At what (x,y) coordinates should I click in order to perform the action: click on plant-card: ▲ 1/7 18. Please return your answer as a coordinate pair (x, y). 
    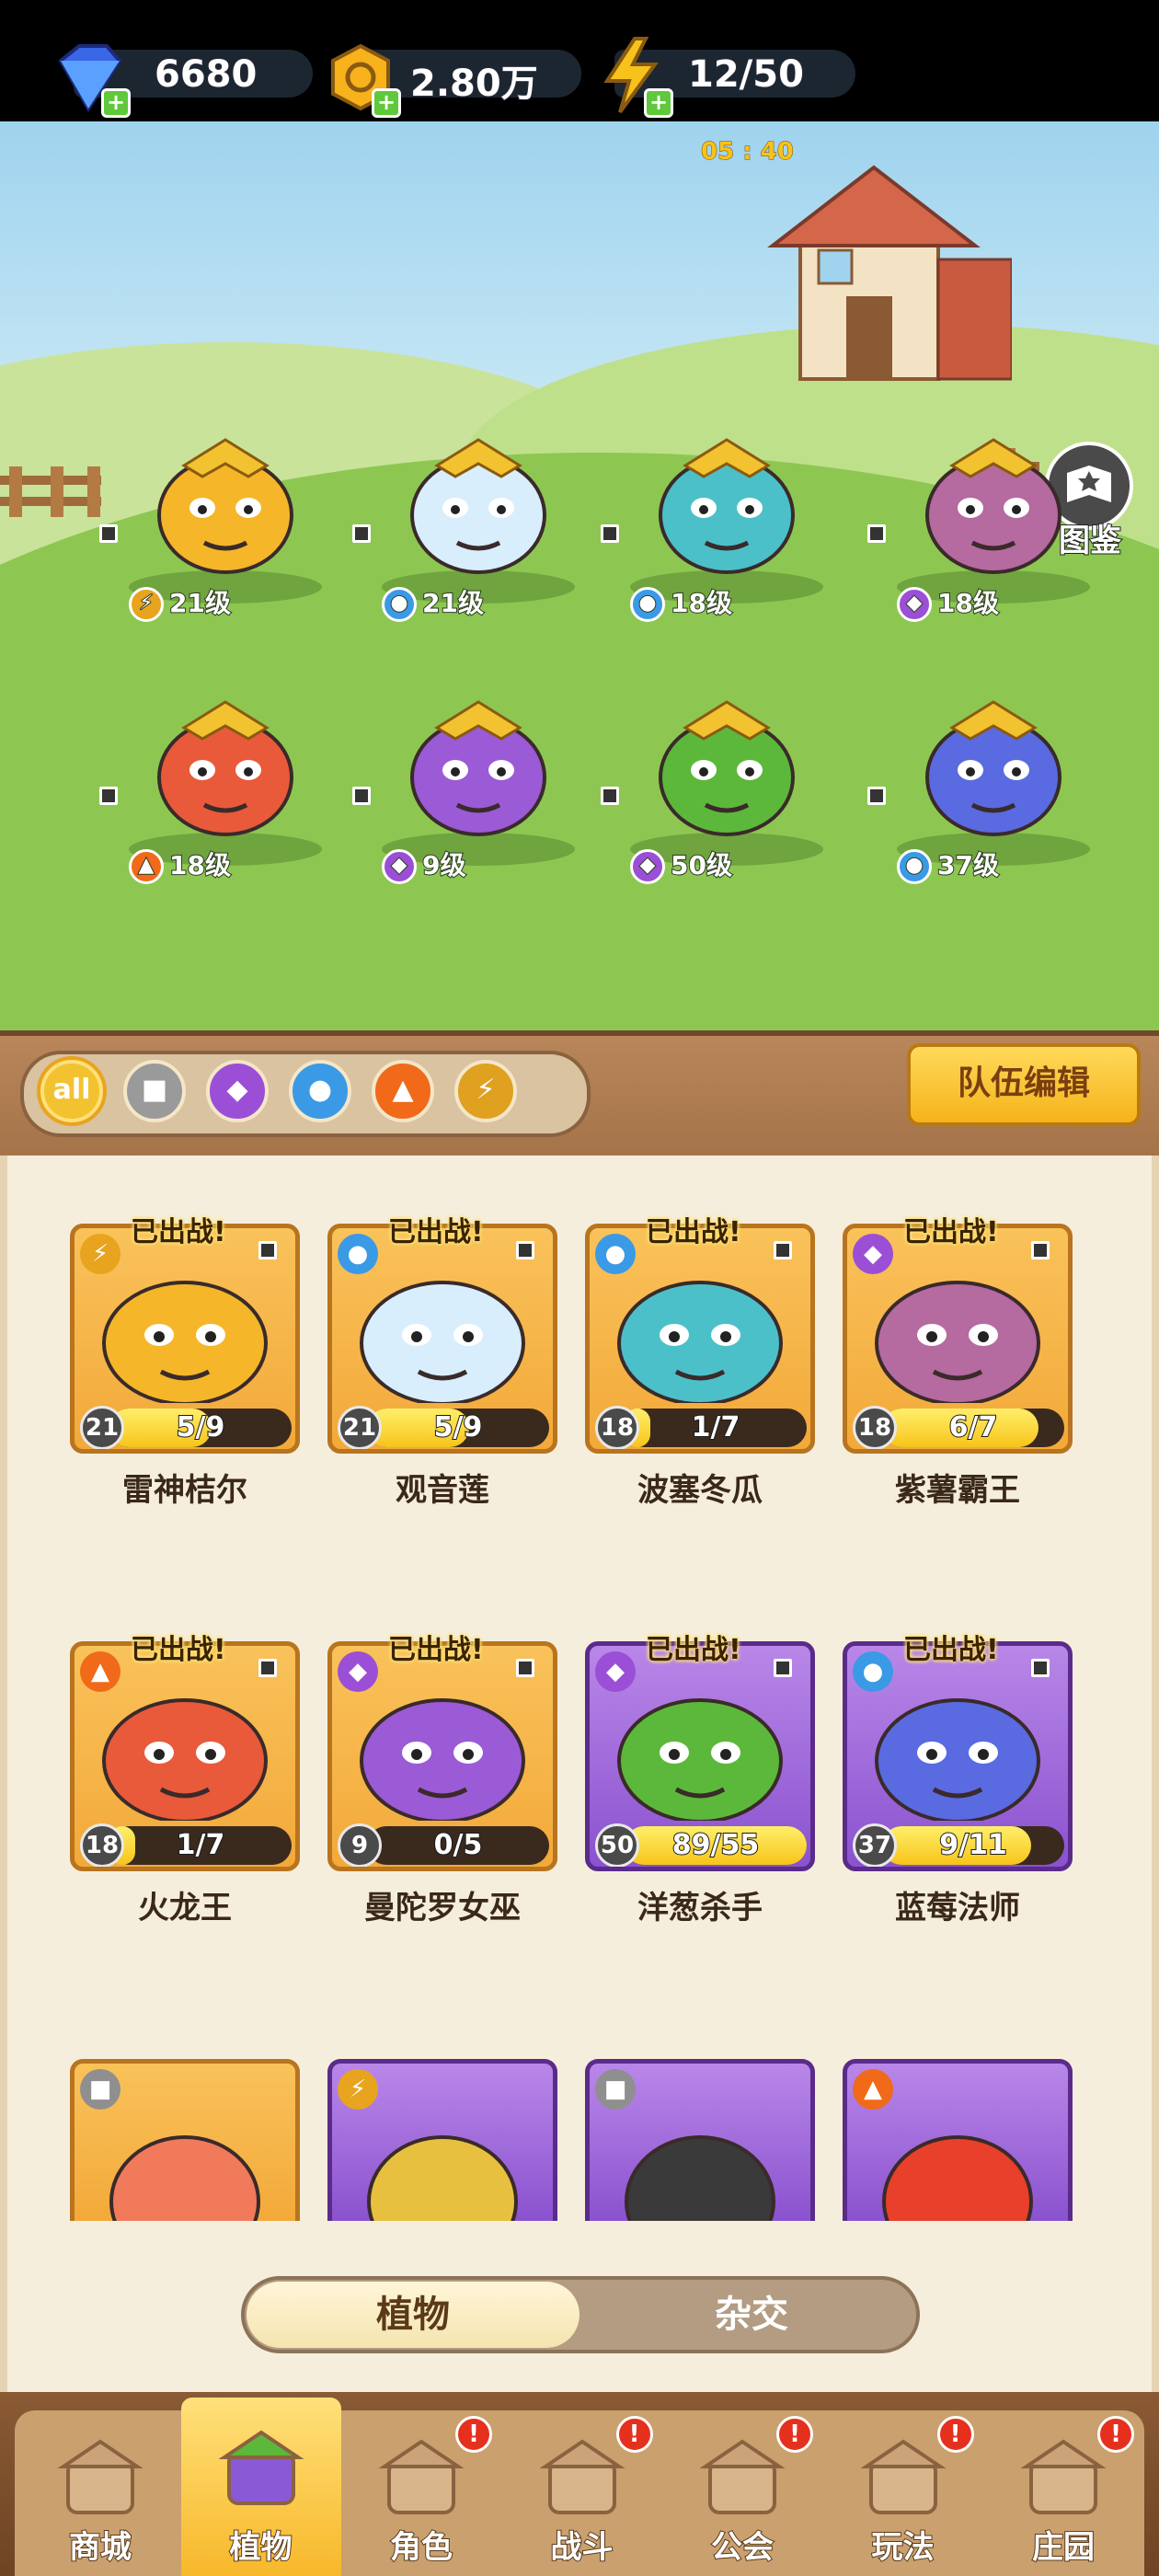
    Looking at the image, I should click on (185, 1756).